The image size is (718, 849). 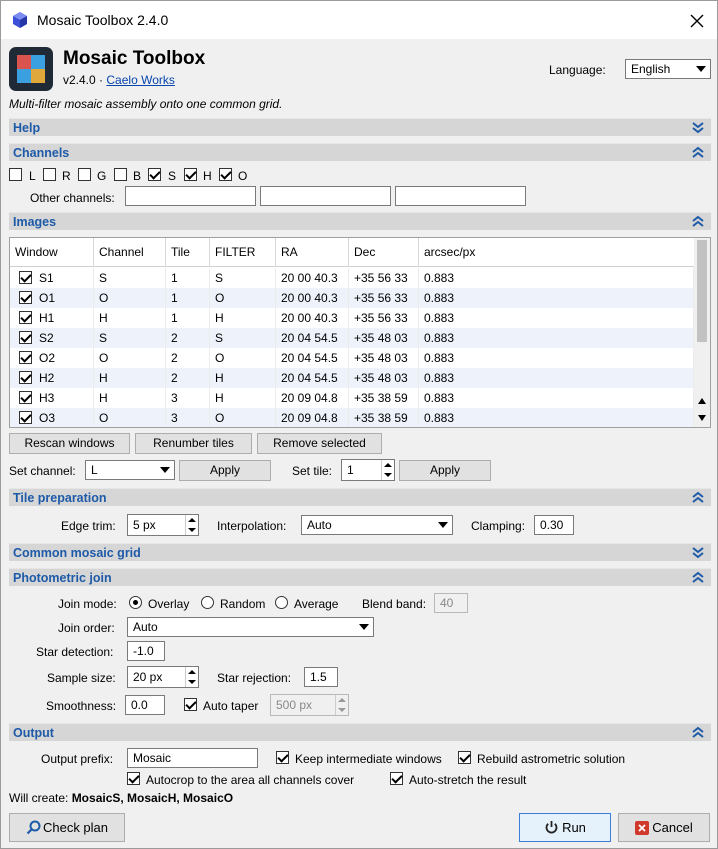 I want to click on column-header-channel: Channel, so click(x=130, y=252).